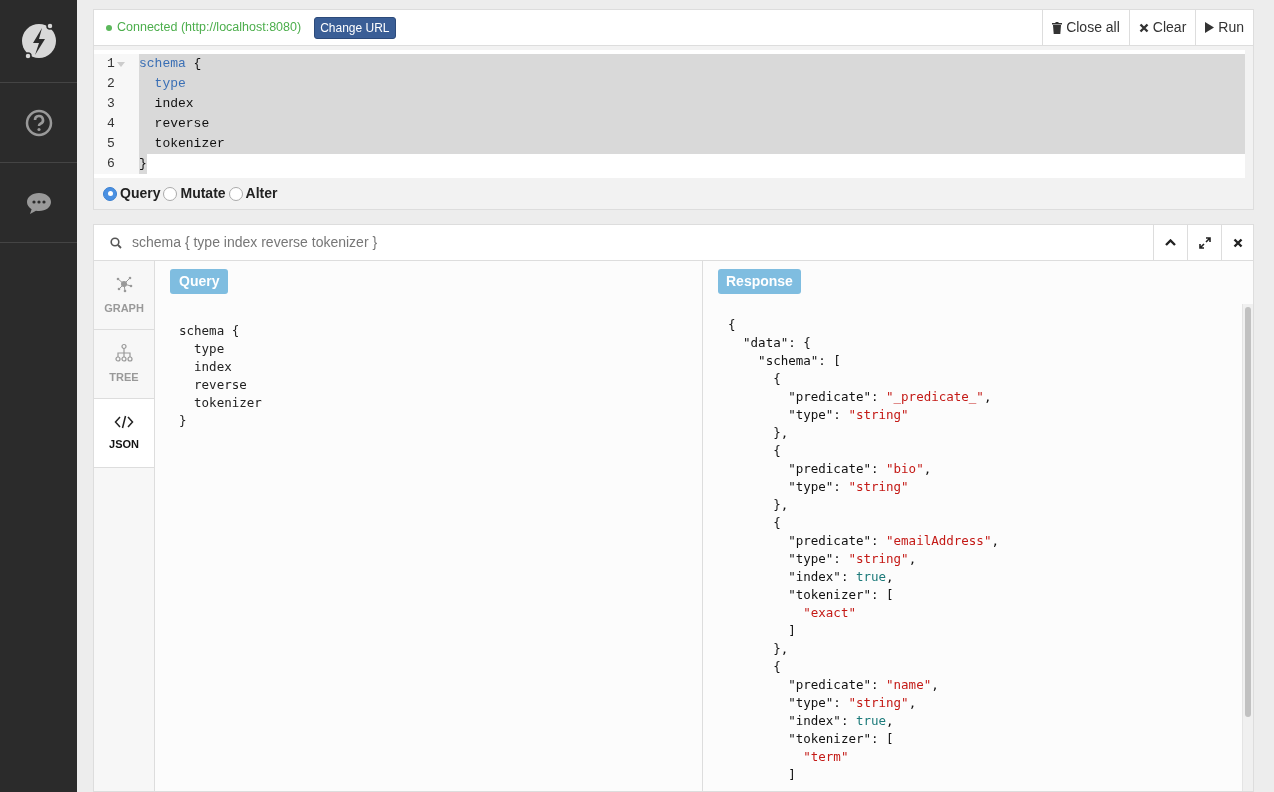  Describe the element at coordinates (38, 122) in the screenshot. I see `help-icon` at that location.